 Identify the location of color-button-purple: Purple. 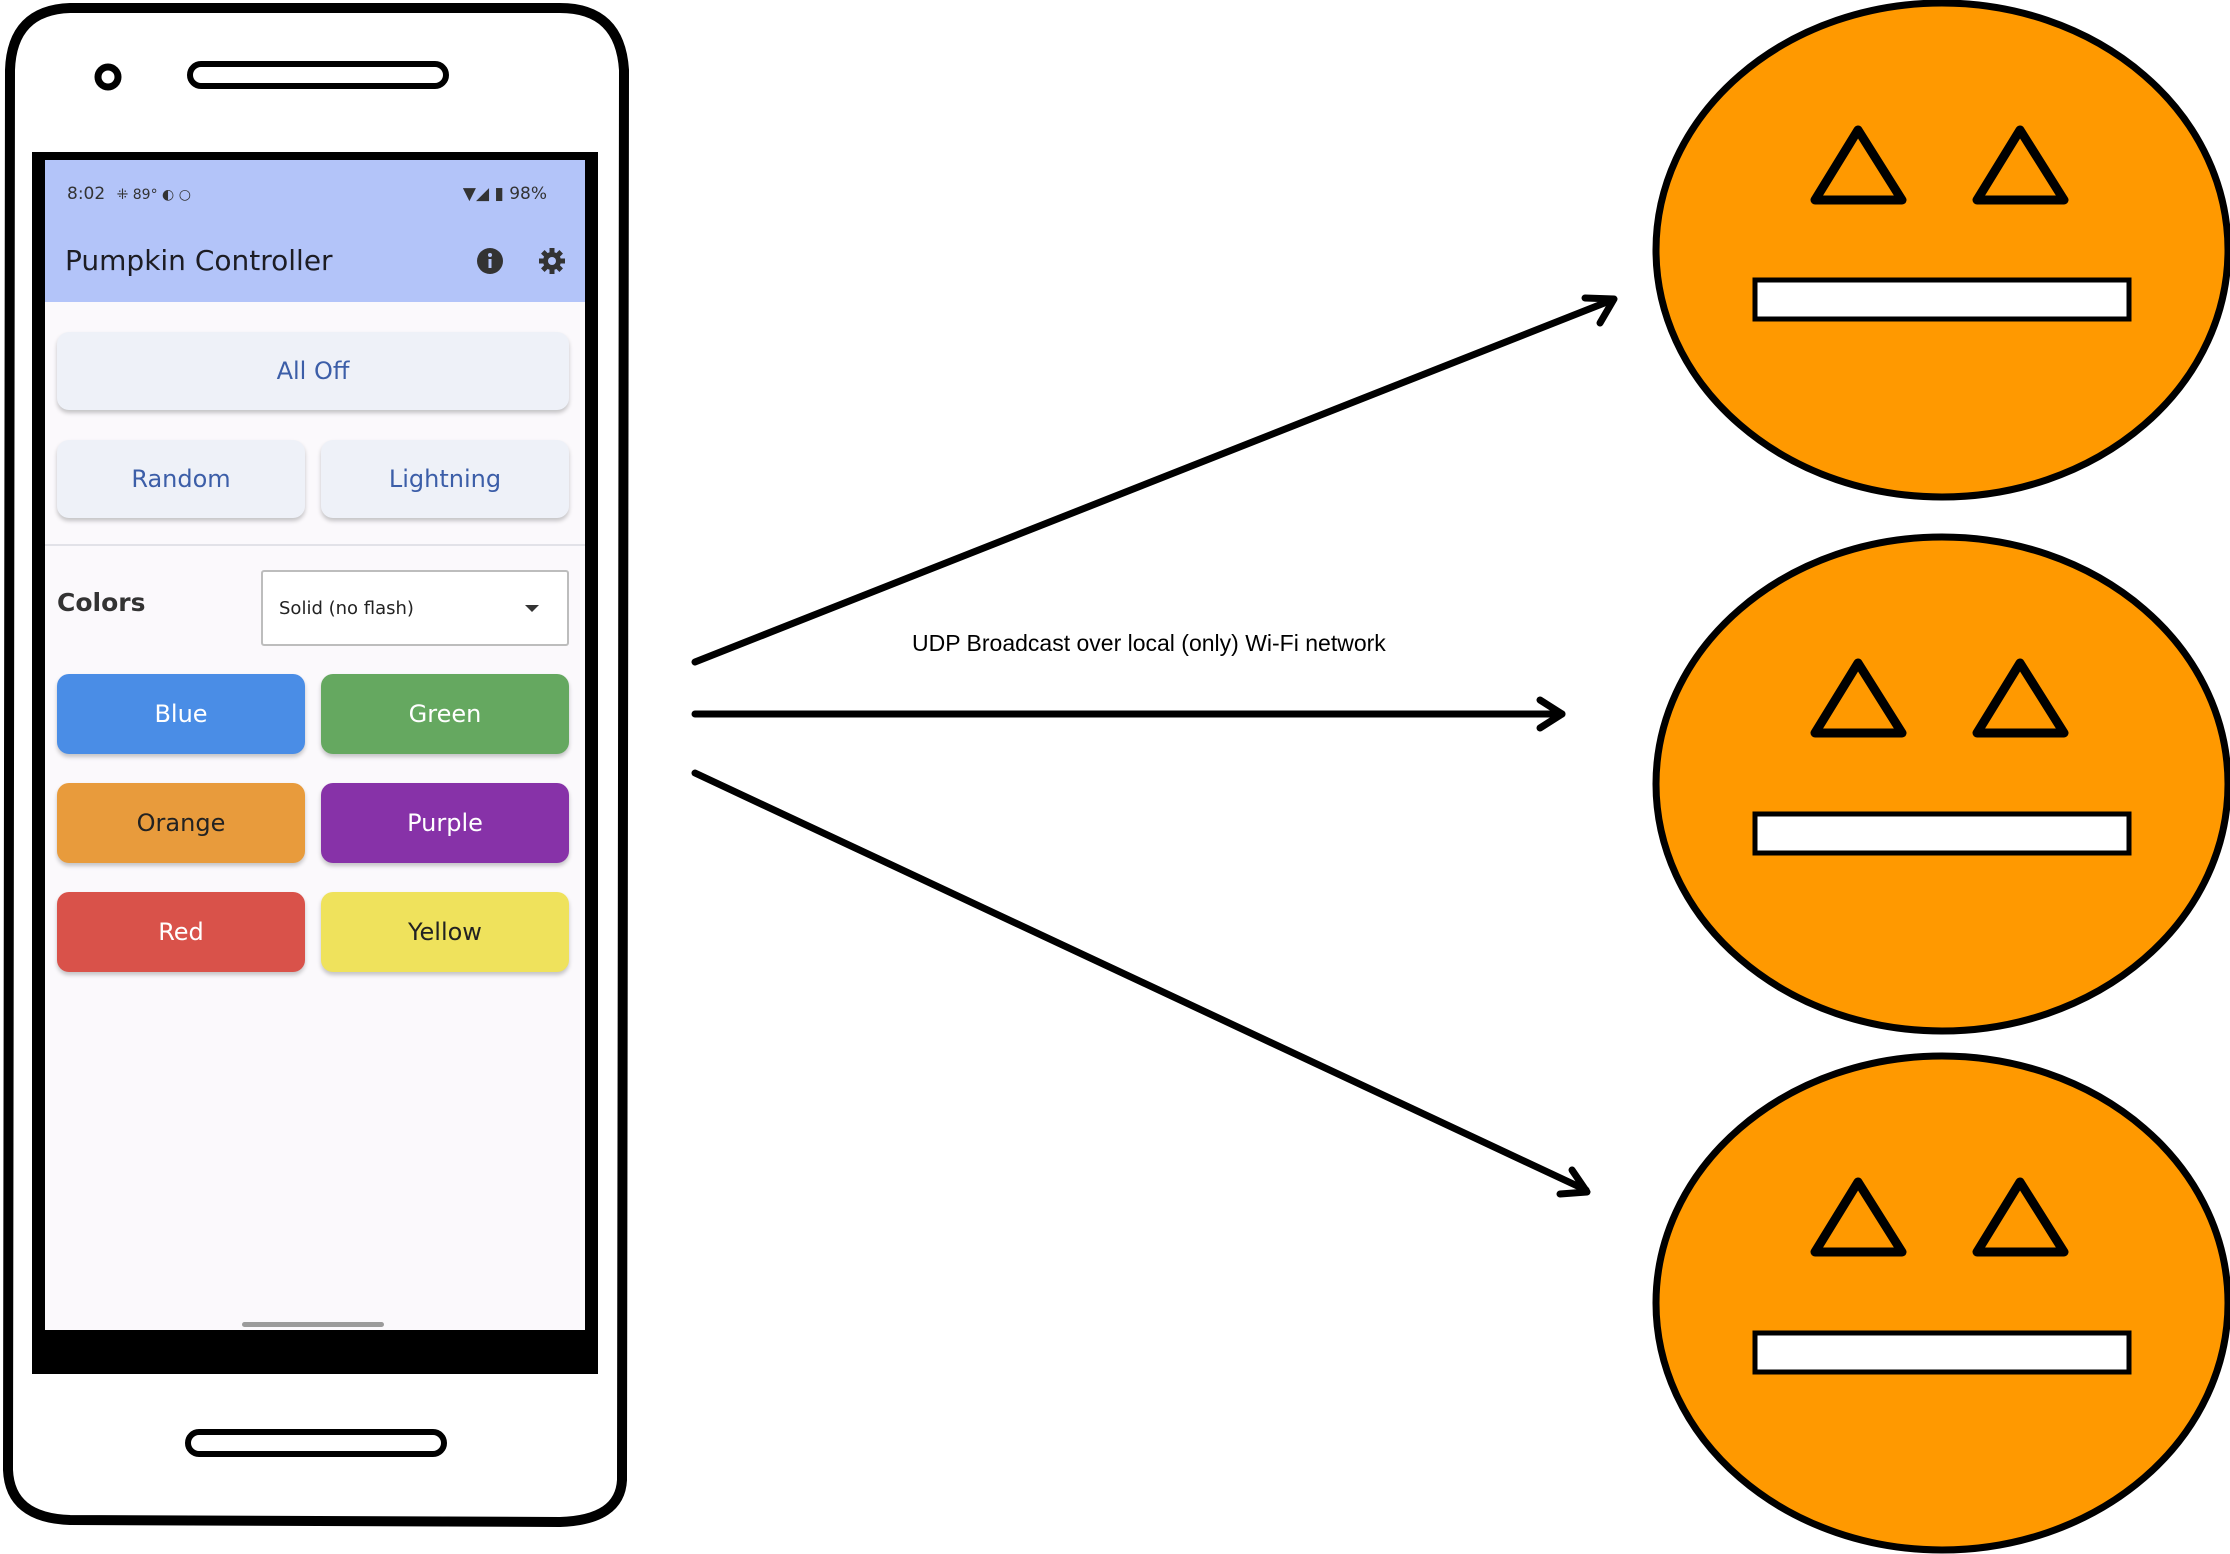
(445, 823).